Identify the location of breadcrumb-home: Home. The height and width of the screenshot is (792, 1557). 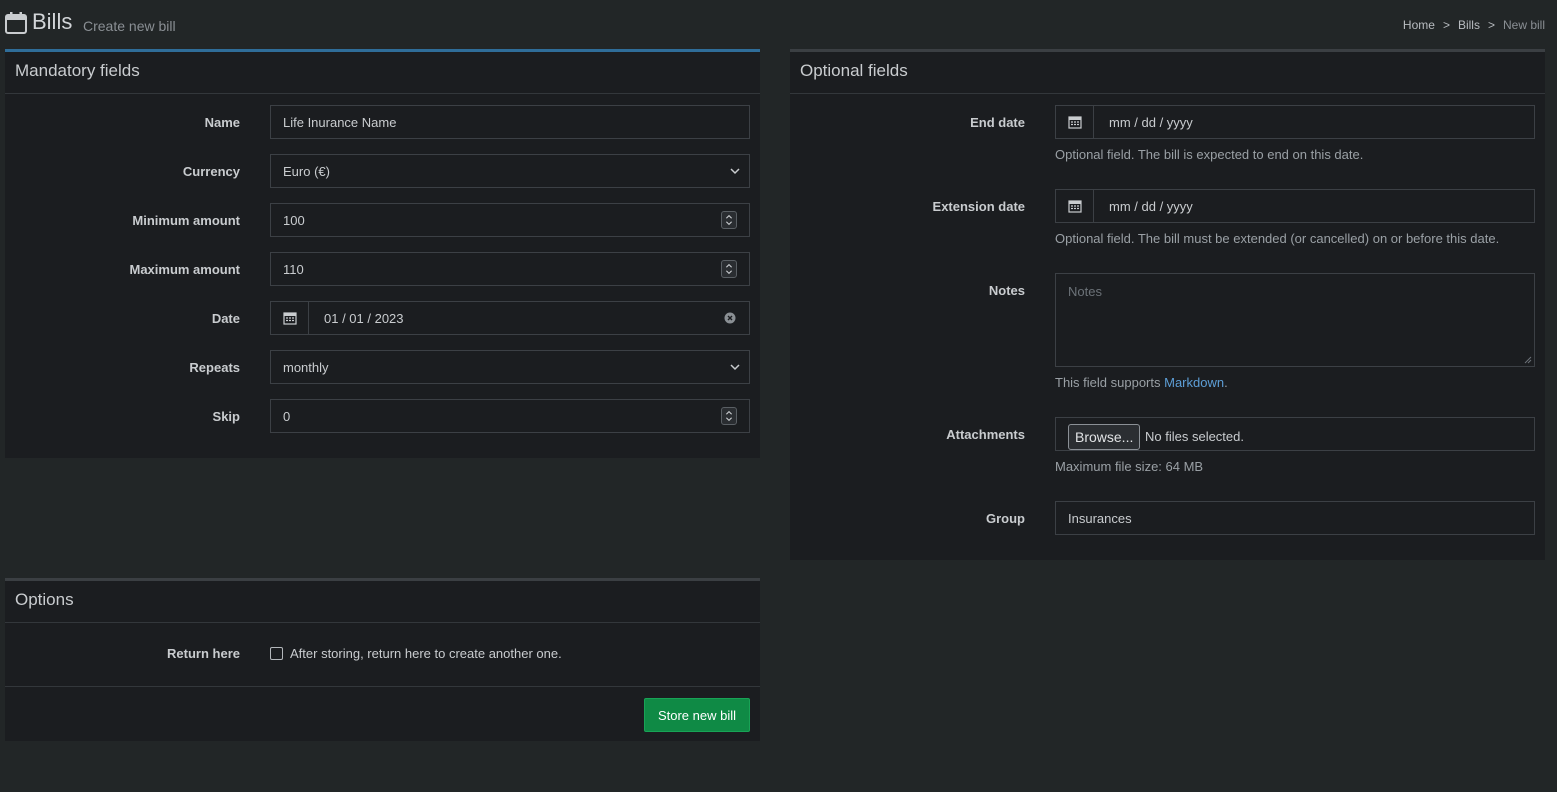
(1419, 25).